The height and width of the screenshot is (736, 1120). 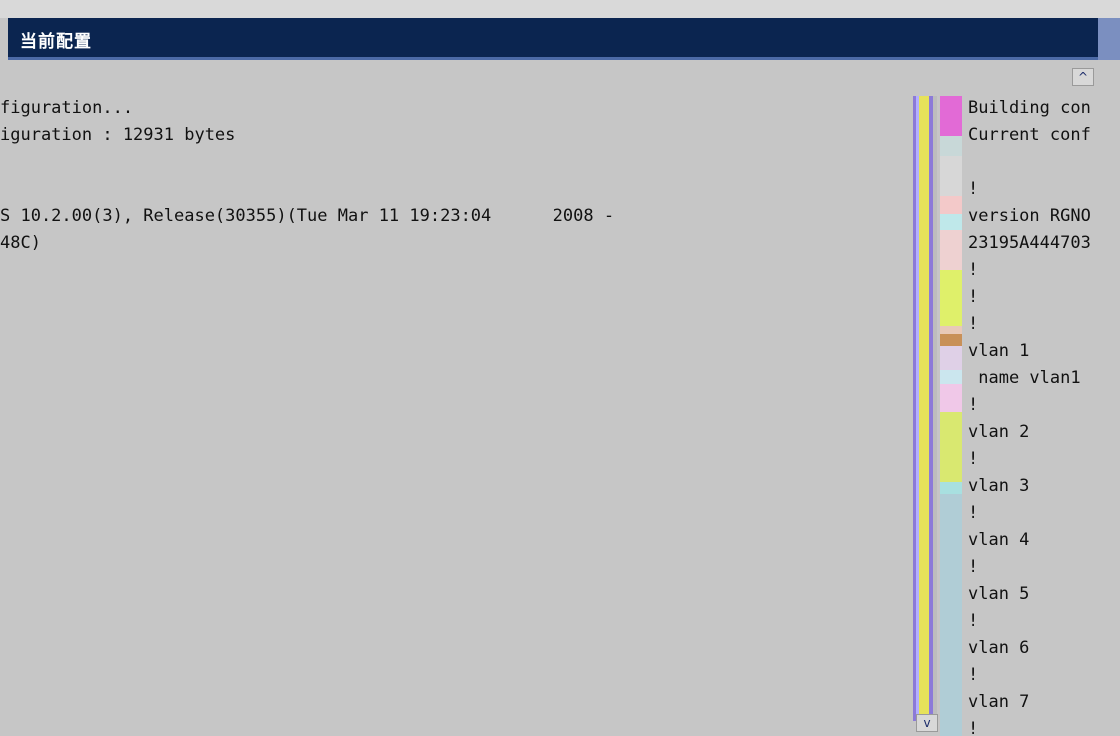 I want to click on vertical-scrollbar, so click(x=925, y=408).